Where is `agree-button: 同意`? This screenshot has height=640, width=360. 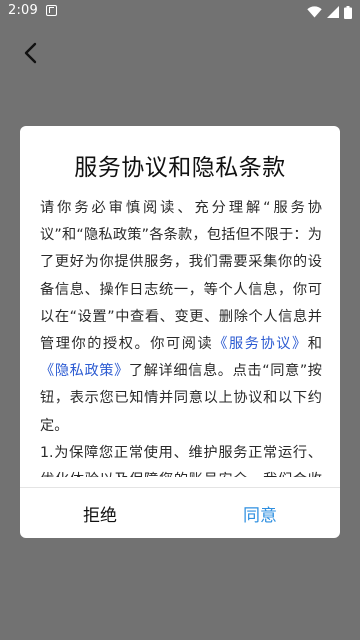
agree-button: 同意 is located at coordinates (260, 513).